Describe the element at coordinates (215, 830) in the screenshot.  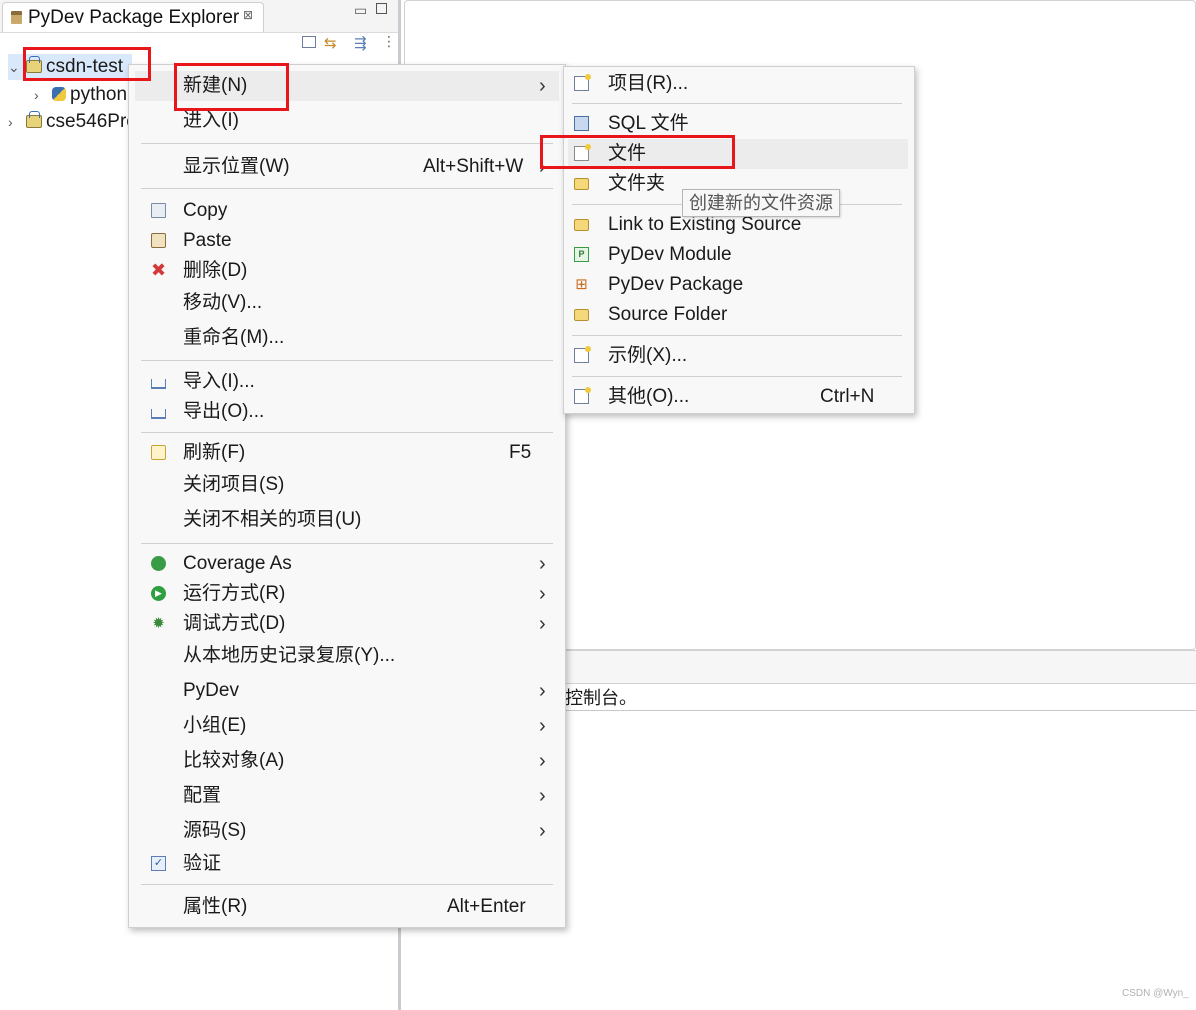
I see `menu-item-label: 源码(S)` at that location.